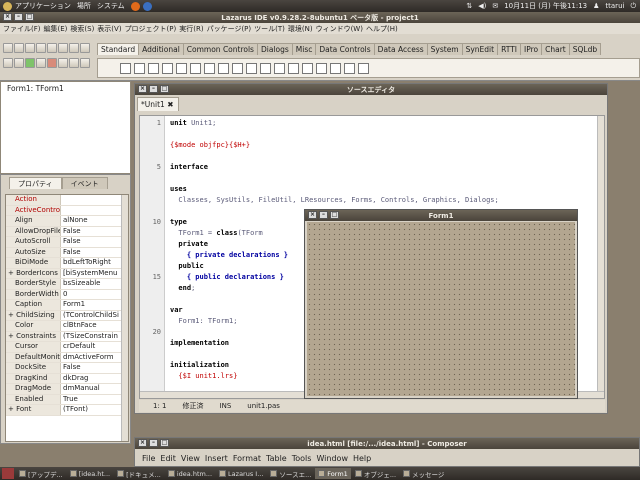 Image resolution: width=640 pixels, height=480 pixels. Describe the element at coordinates (304, 49) in the screenshot. I see `palette-tab-misc: Misc` at that location.